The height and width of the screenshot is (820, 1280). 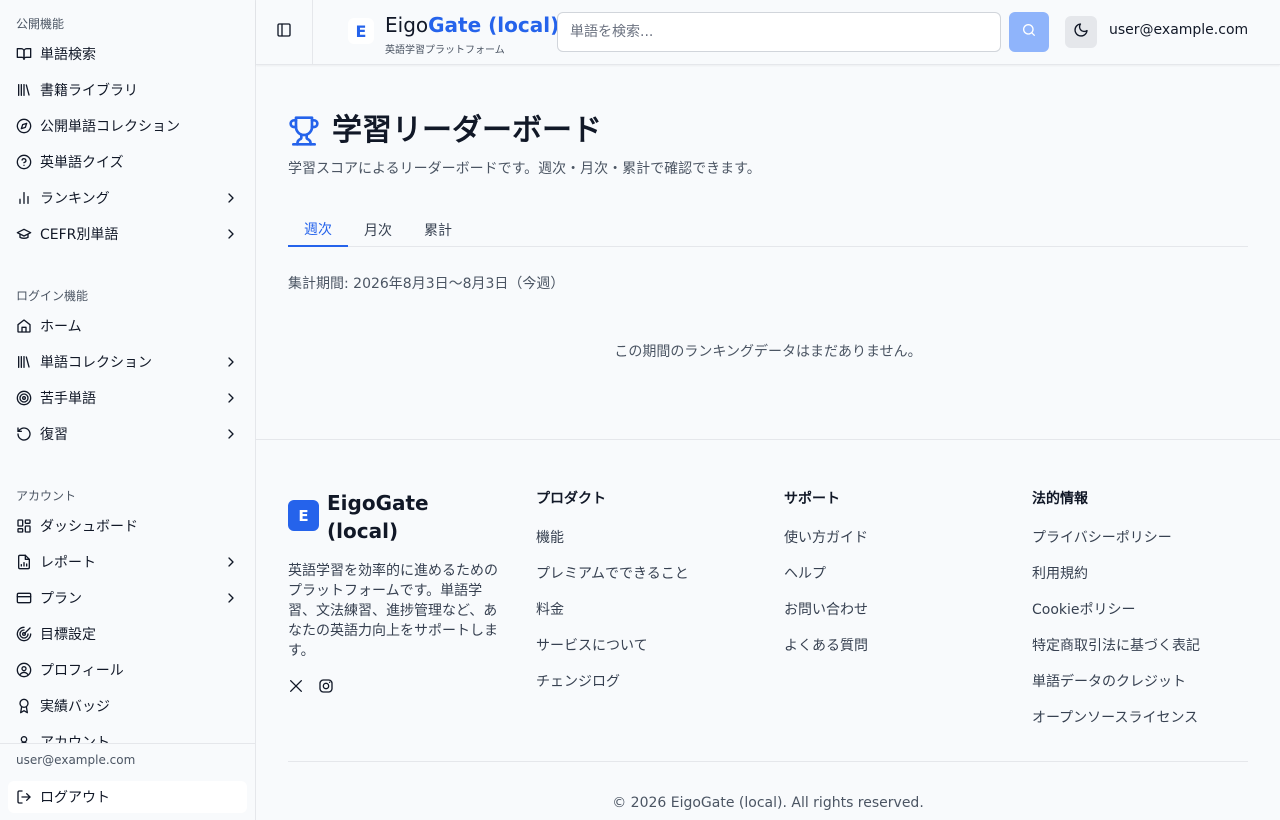 I want to click on empty-state-message: この期間のランキングデータはまだありません。, so click(x=768, y=352).